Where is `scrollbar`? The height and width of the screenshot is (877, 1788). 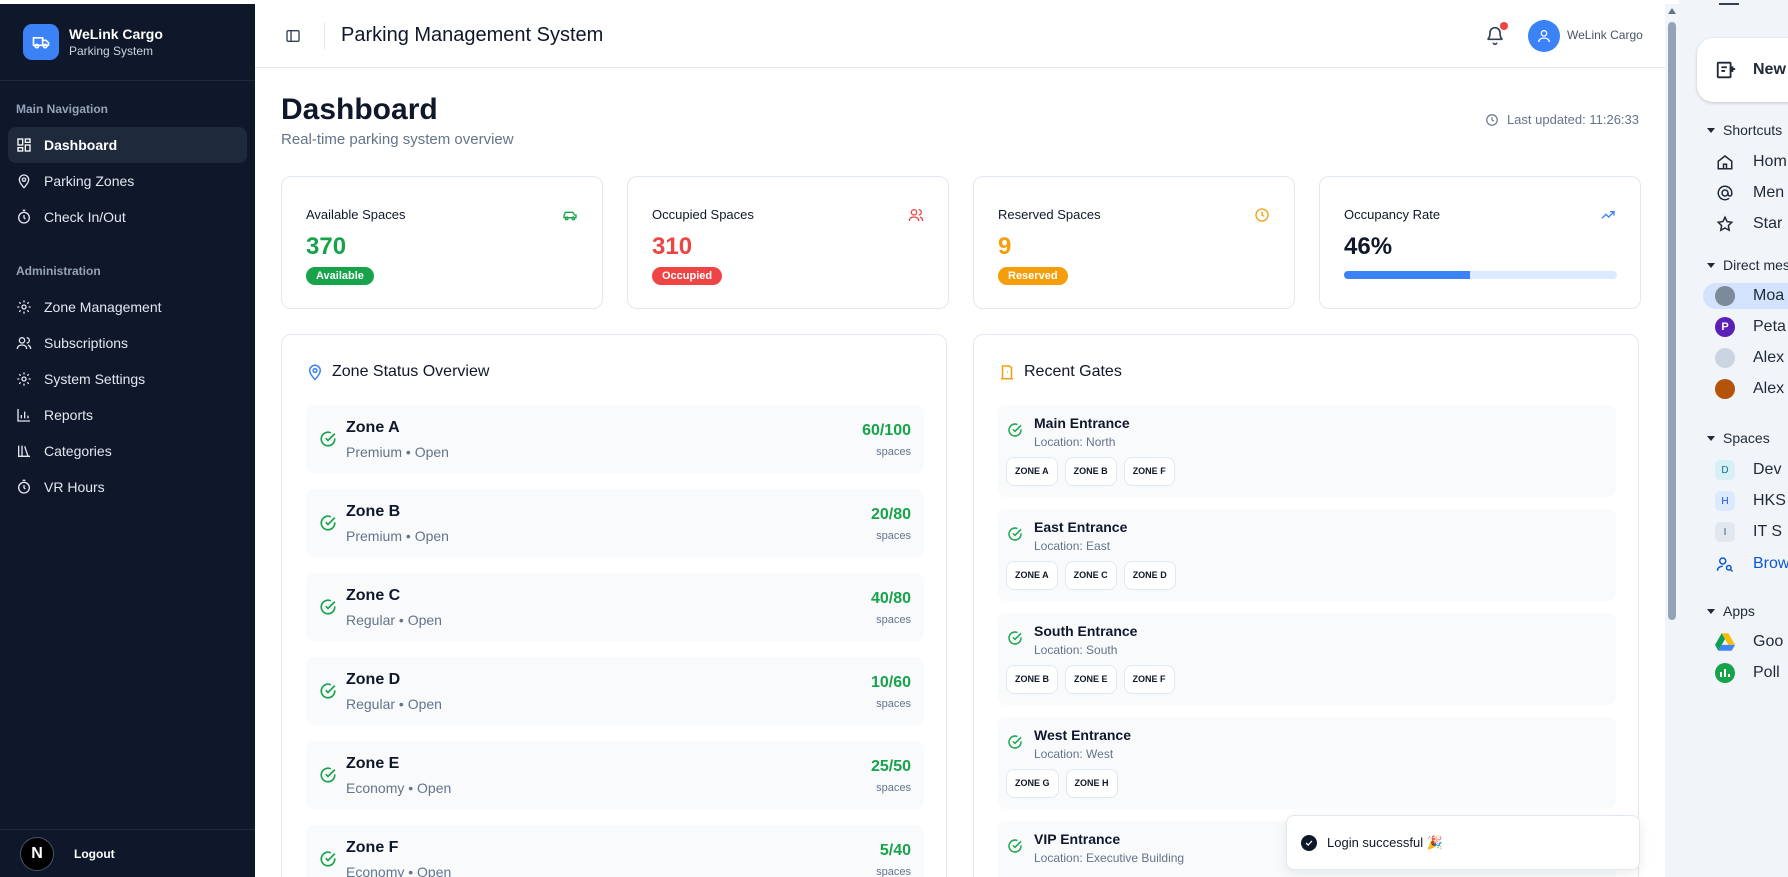 scrollbar is located at coordinates (1672, 440).